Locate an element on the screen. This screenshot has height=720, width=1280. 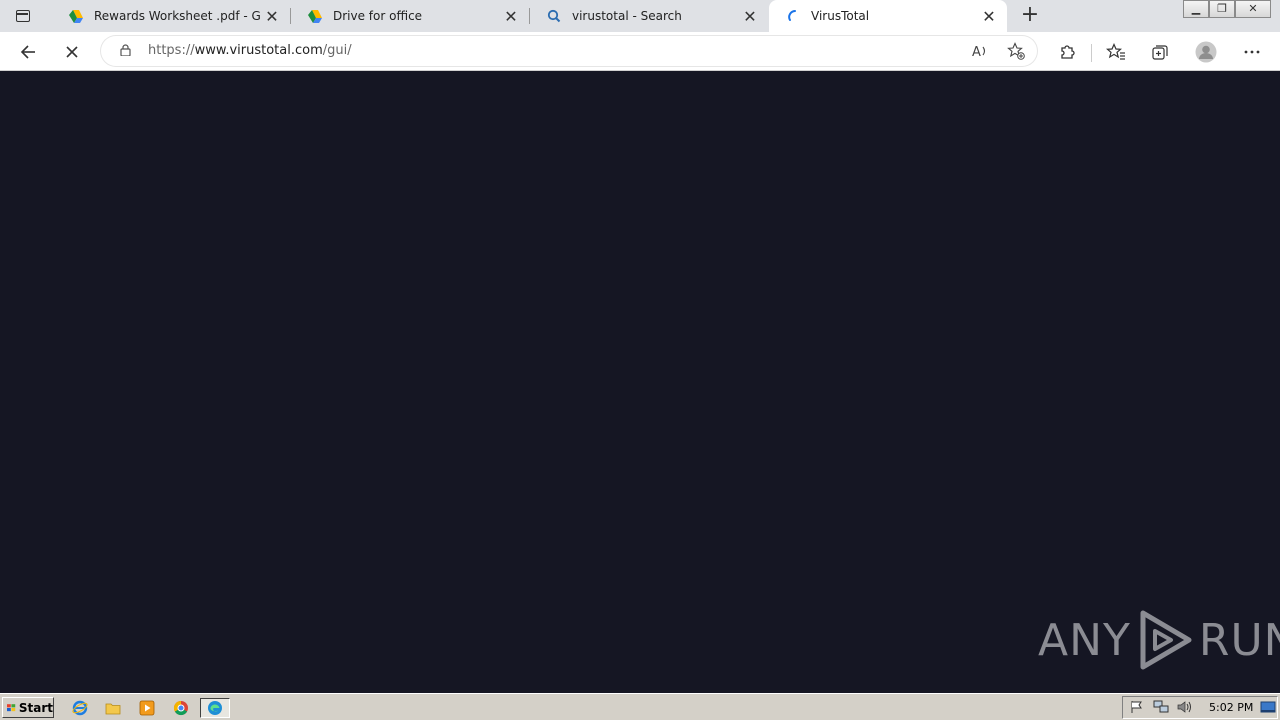
more-horizontal-icon is located at coordinates (1252, 52).